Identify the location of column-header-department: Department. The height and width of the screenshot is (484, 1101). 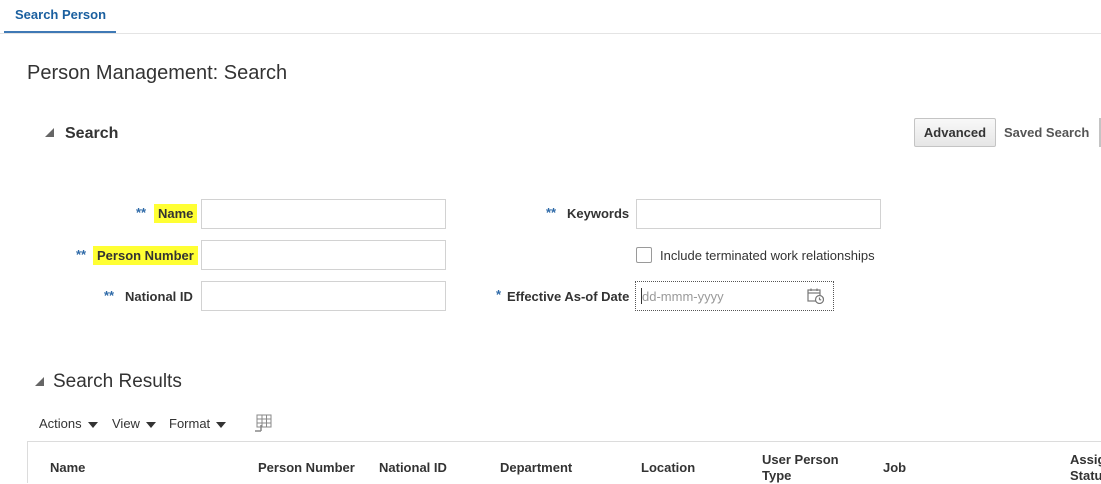
(536, 468).